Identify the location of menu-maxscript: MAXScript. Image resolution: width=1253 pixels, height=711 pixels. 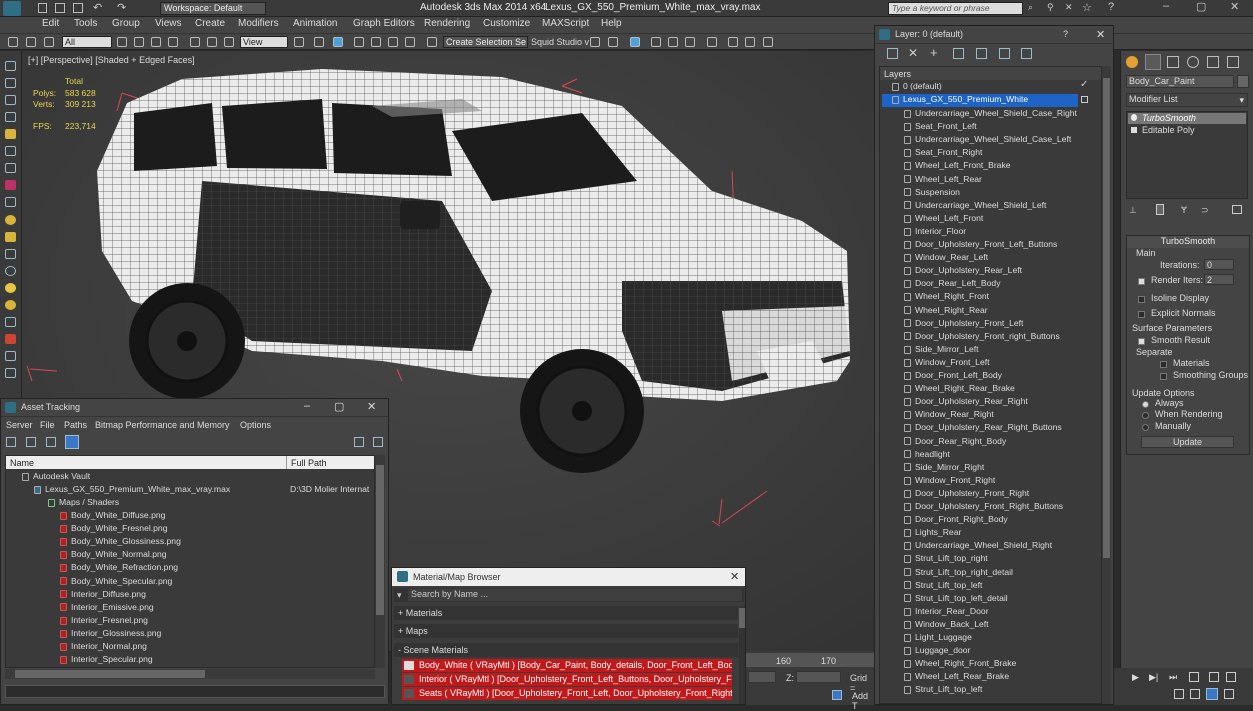
(565, 23).